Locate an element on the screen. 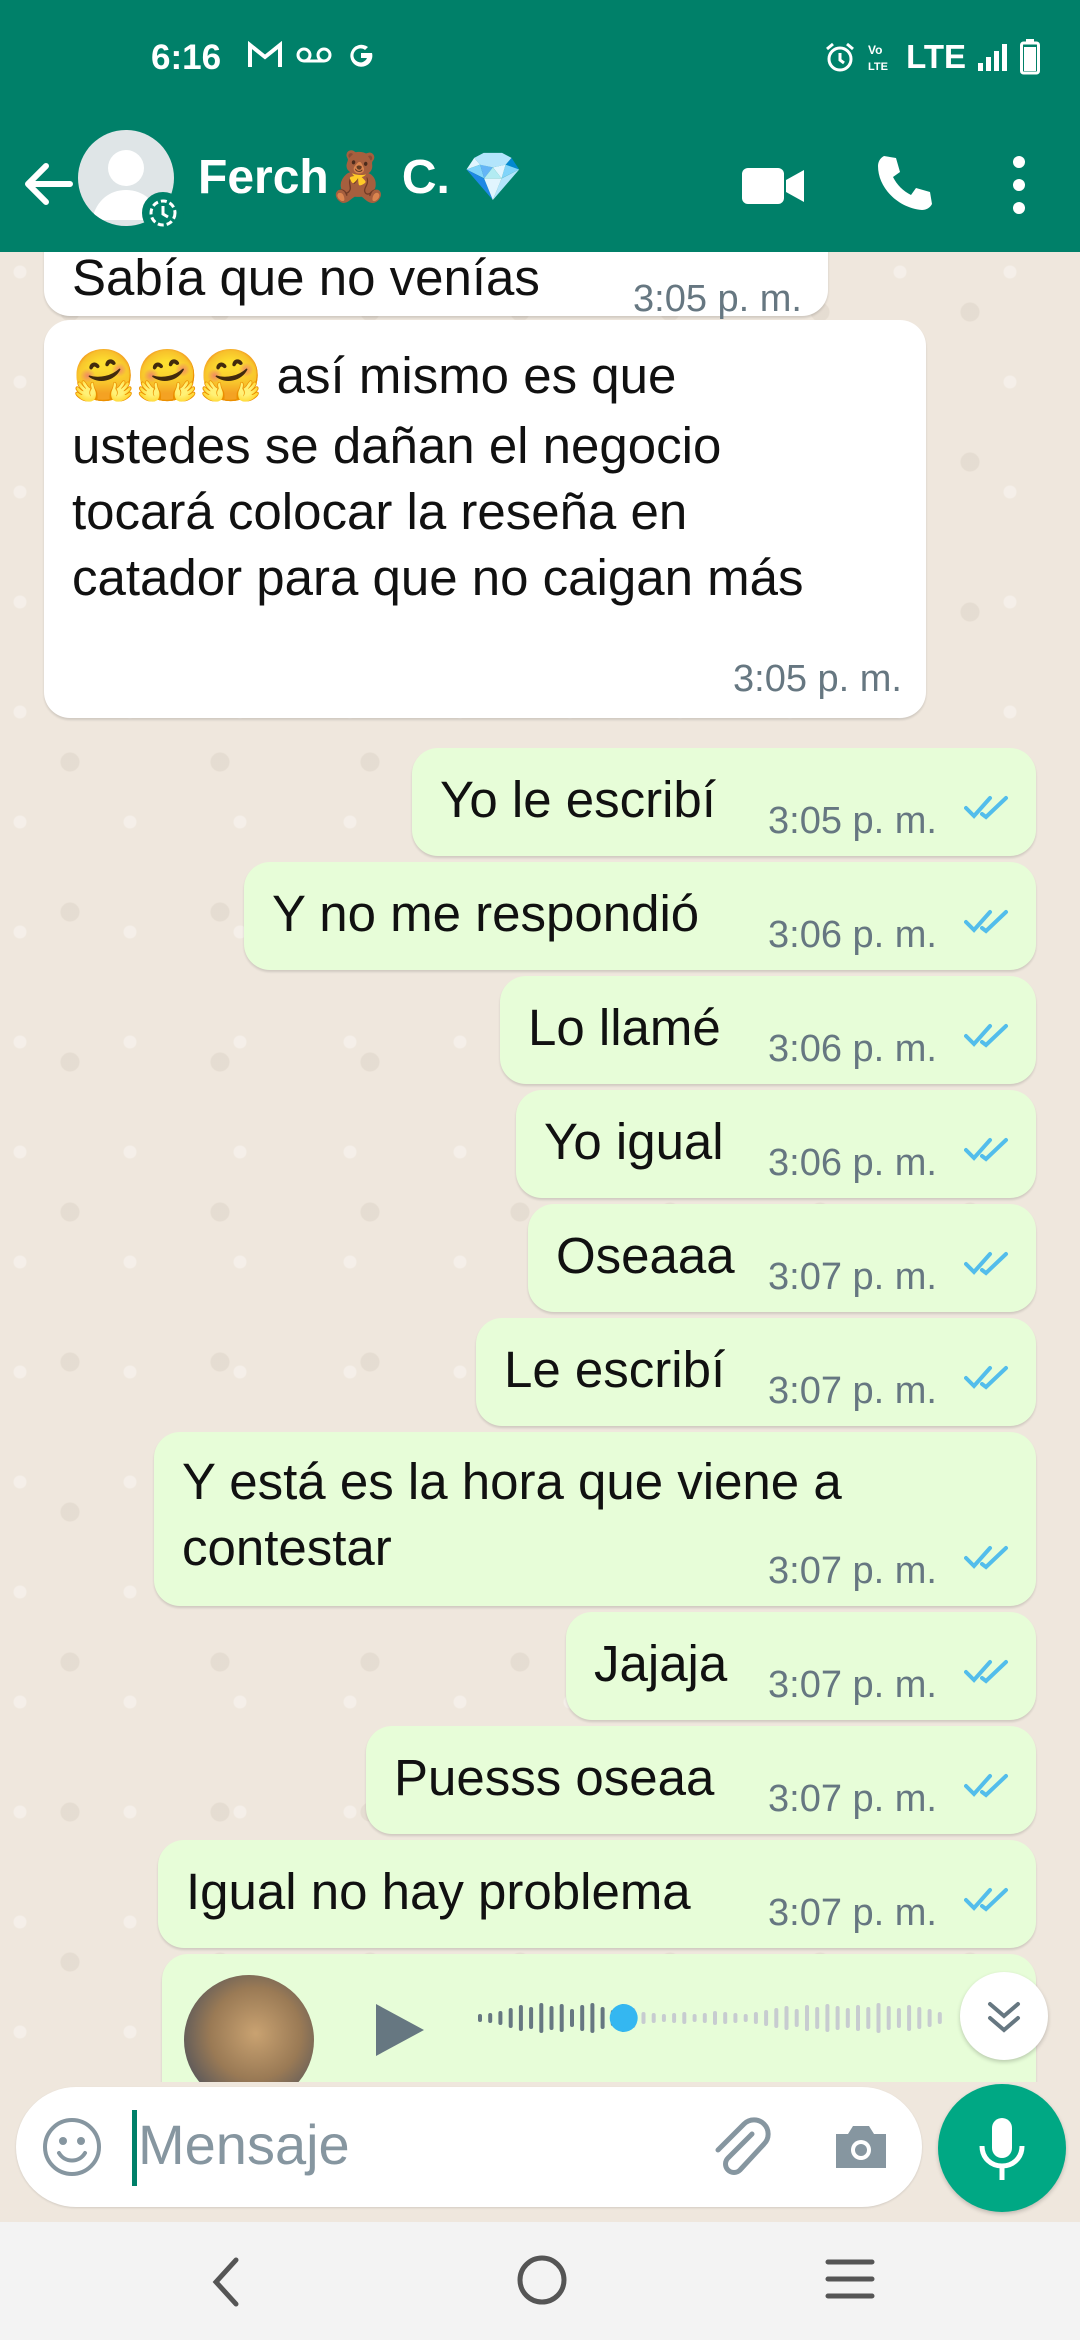  scroll-to-bottom-button is located at coordinates (1004, 2016).